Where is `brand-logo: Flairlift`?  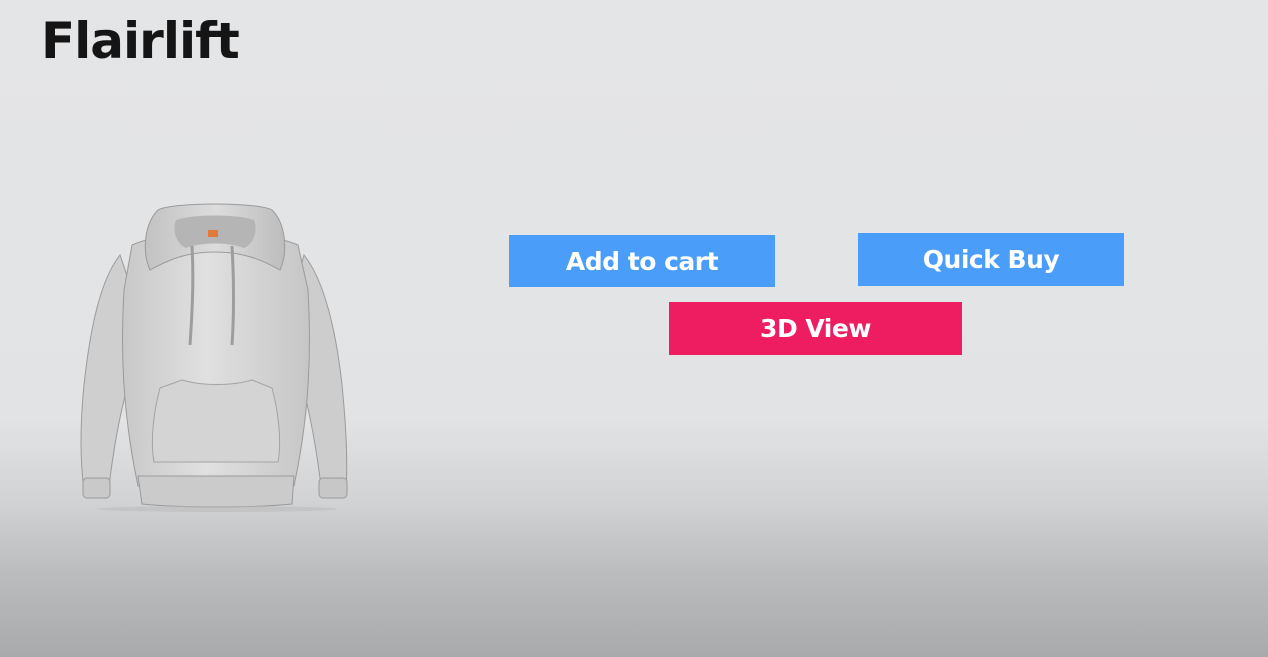 brand-logo: Flairlift is located at coordinates (140, 41).